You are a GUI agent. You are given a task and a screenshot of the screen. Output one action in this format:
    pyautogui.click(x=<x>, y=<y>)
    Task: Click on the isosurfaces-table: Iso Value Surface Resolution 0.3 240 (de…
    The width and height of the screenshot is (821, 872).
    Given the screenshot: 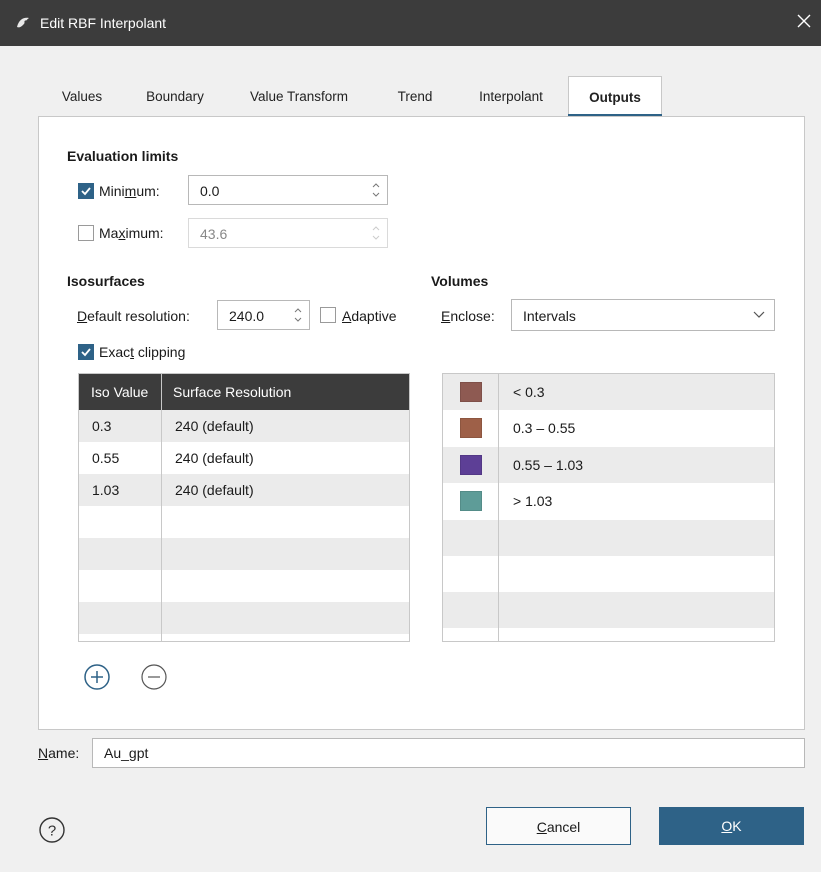 What is the action you would take?
    pyautogui.click(x=244, y=507)
    